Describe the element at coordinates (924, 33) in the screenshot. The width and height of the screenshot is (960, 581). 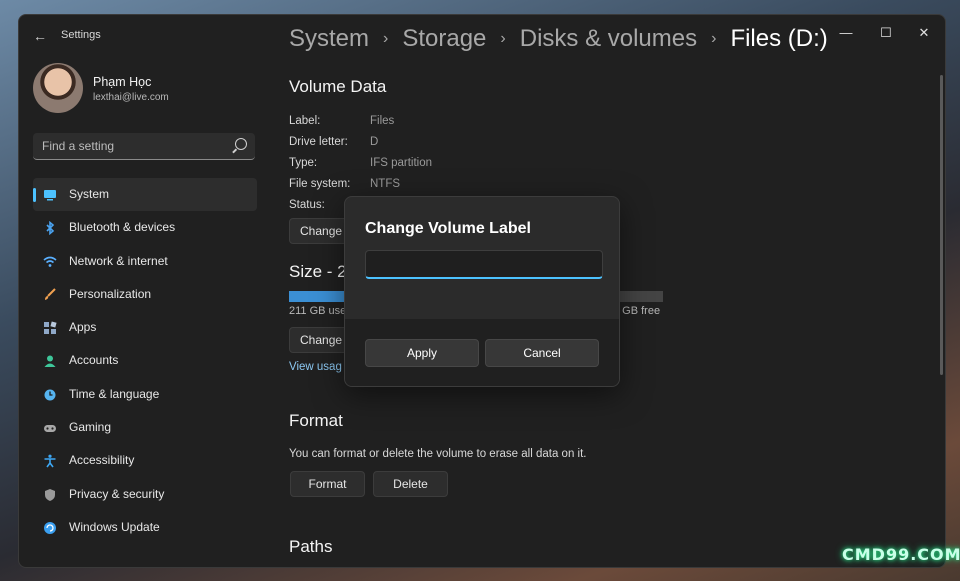
I see `close-button: ✕` at that location.